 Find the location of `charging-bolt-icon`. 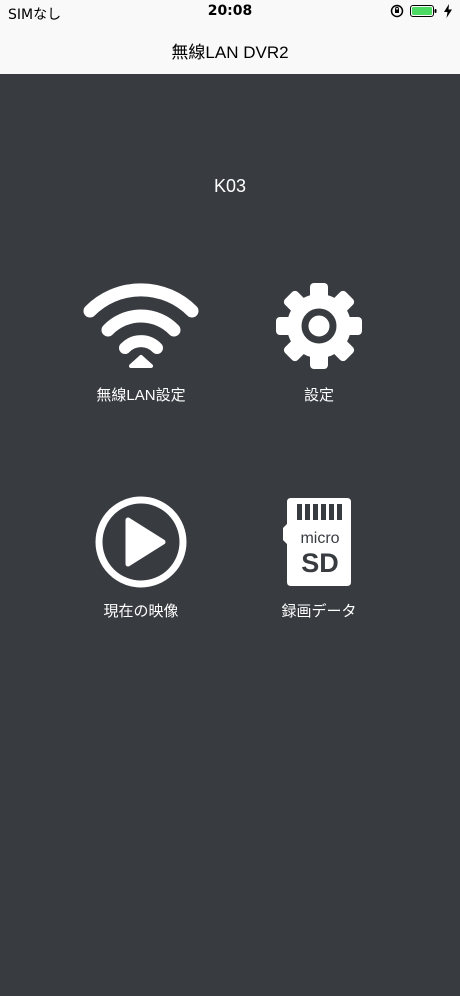

charging-bolt-icon is located at coordinates (448, 11).